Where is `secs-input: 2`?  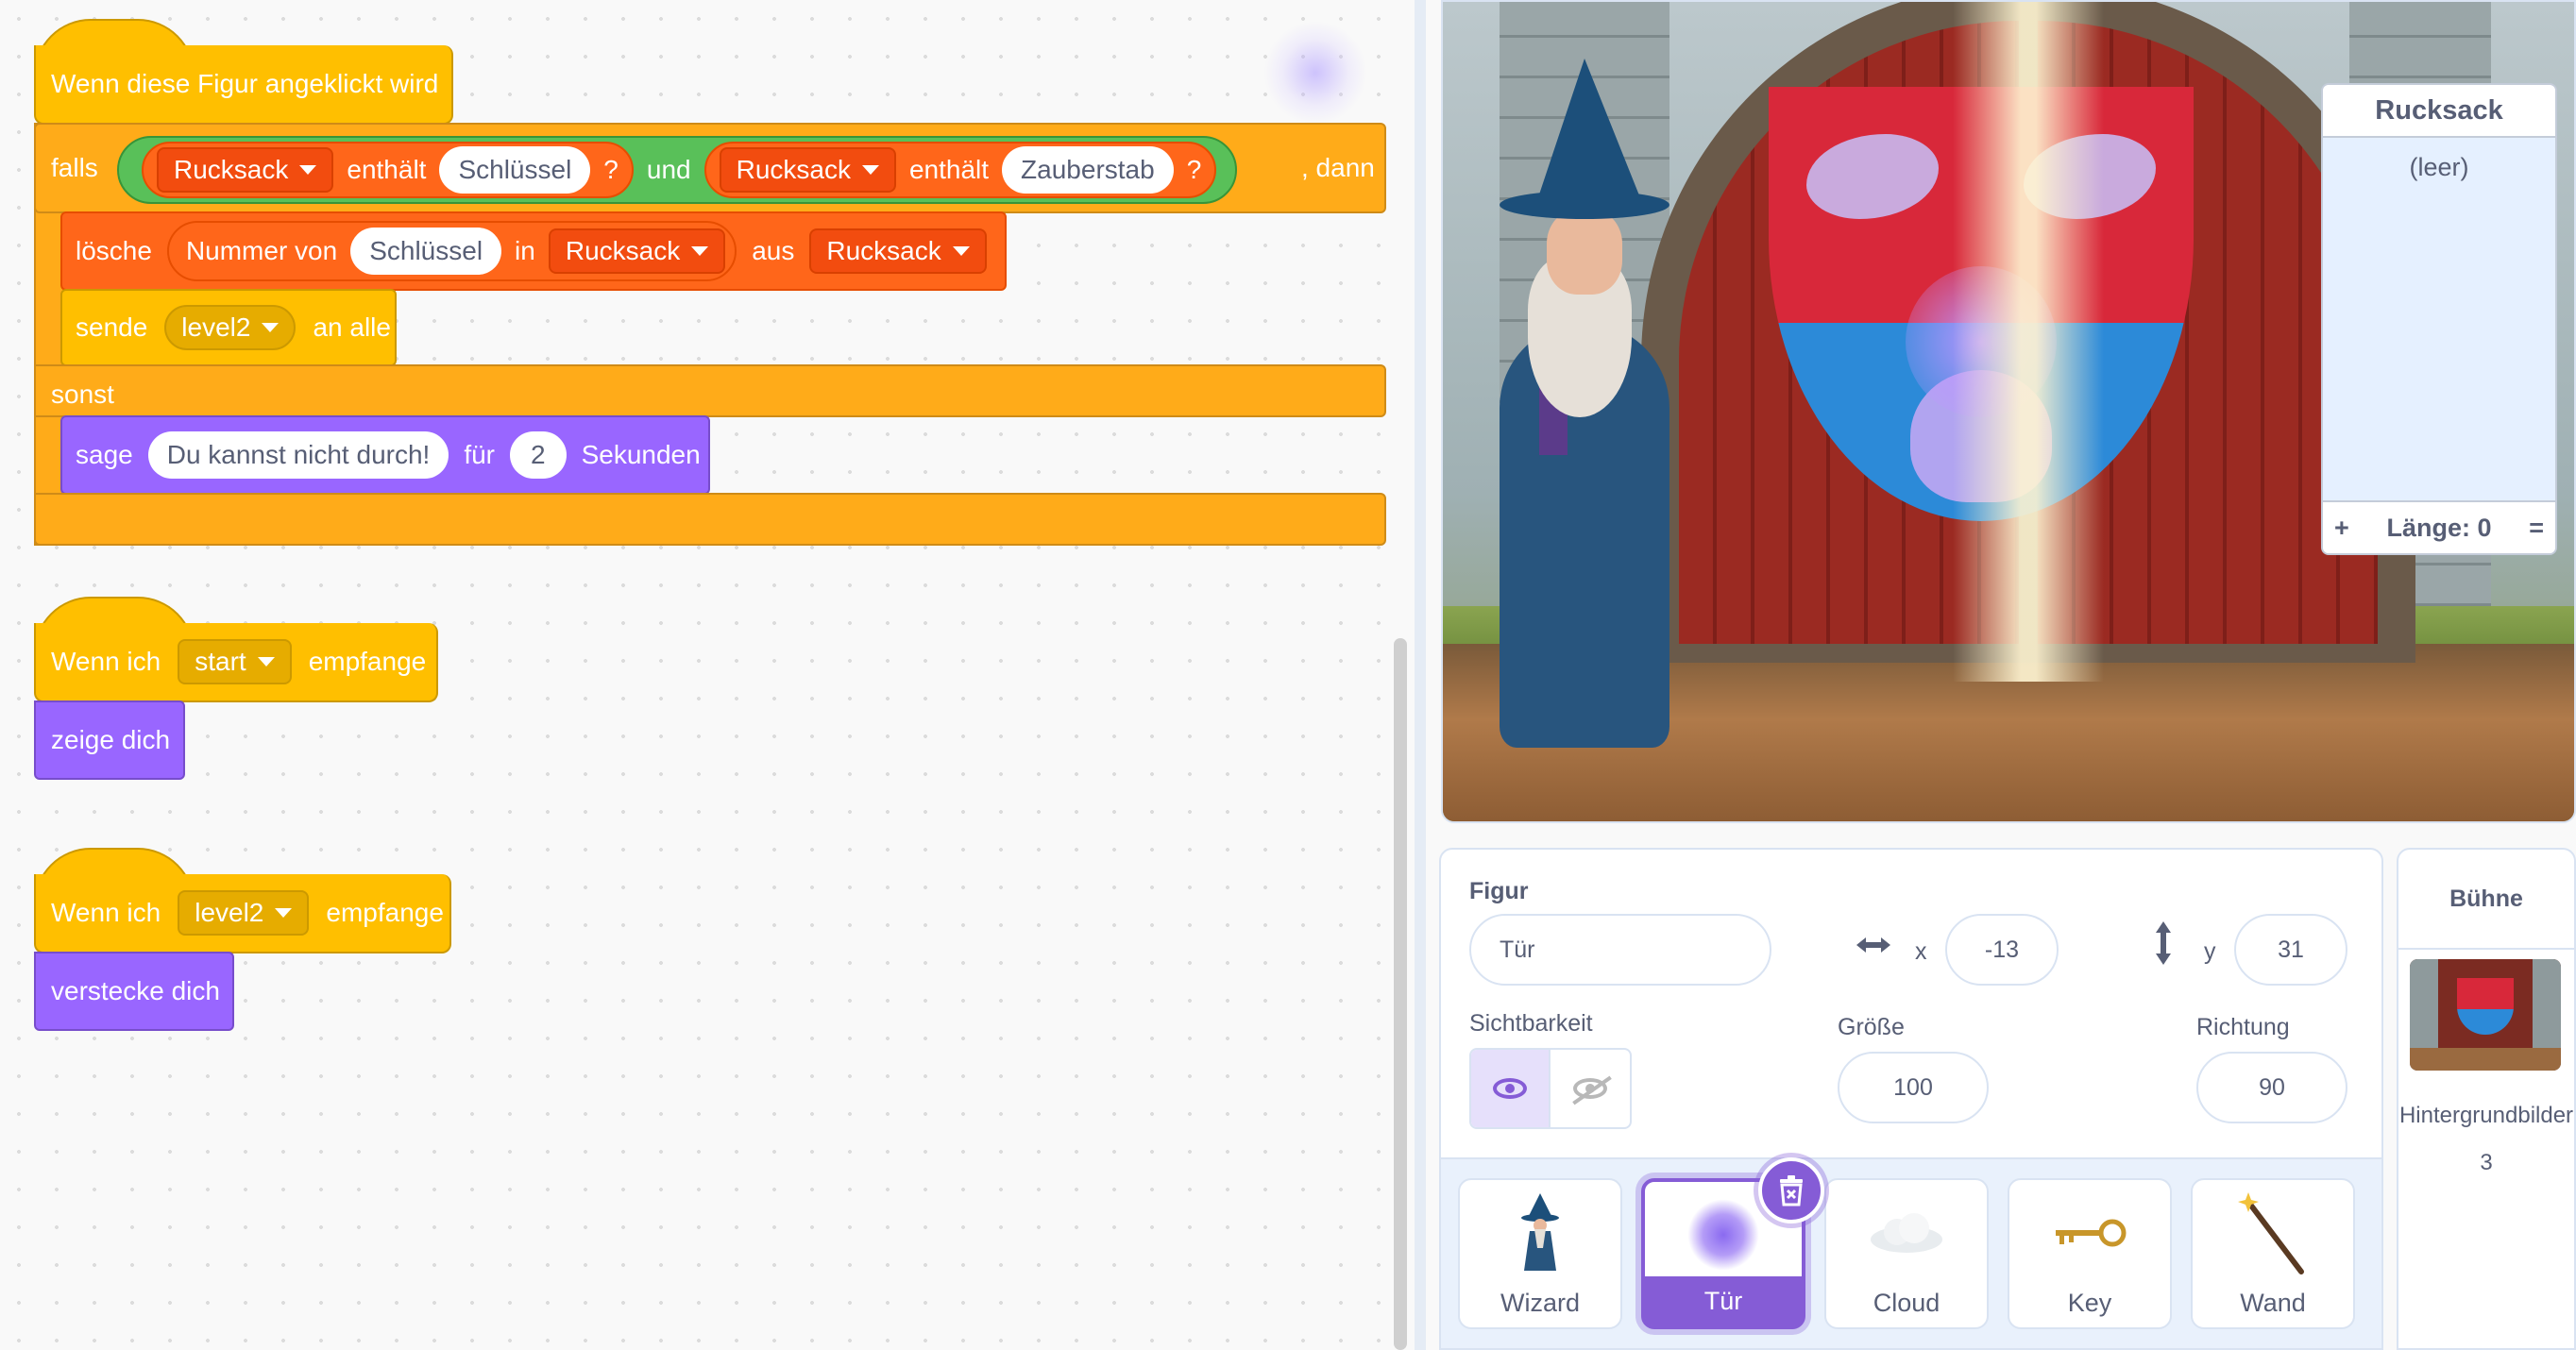
secs-input: 2 is located at coordinates (538, 455).